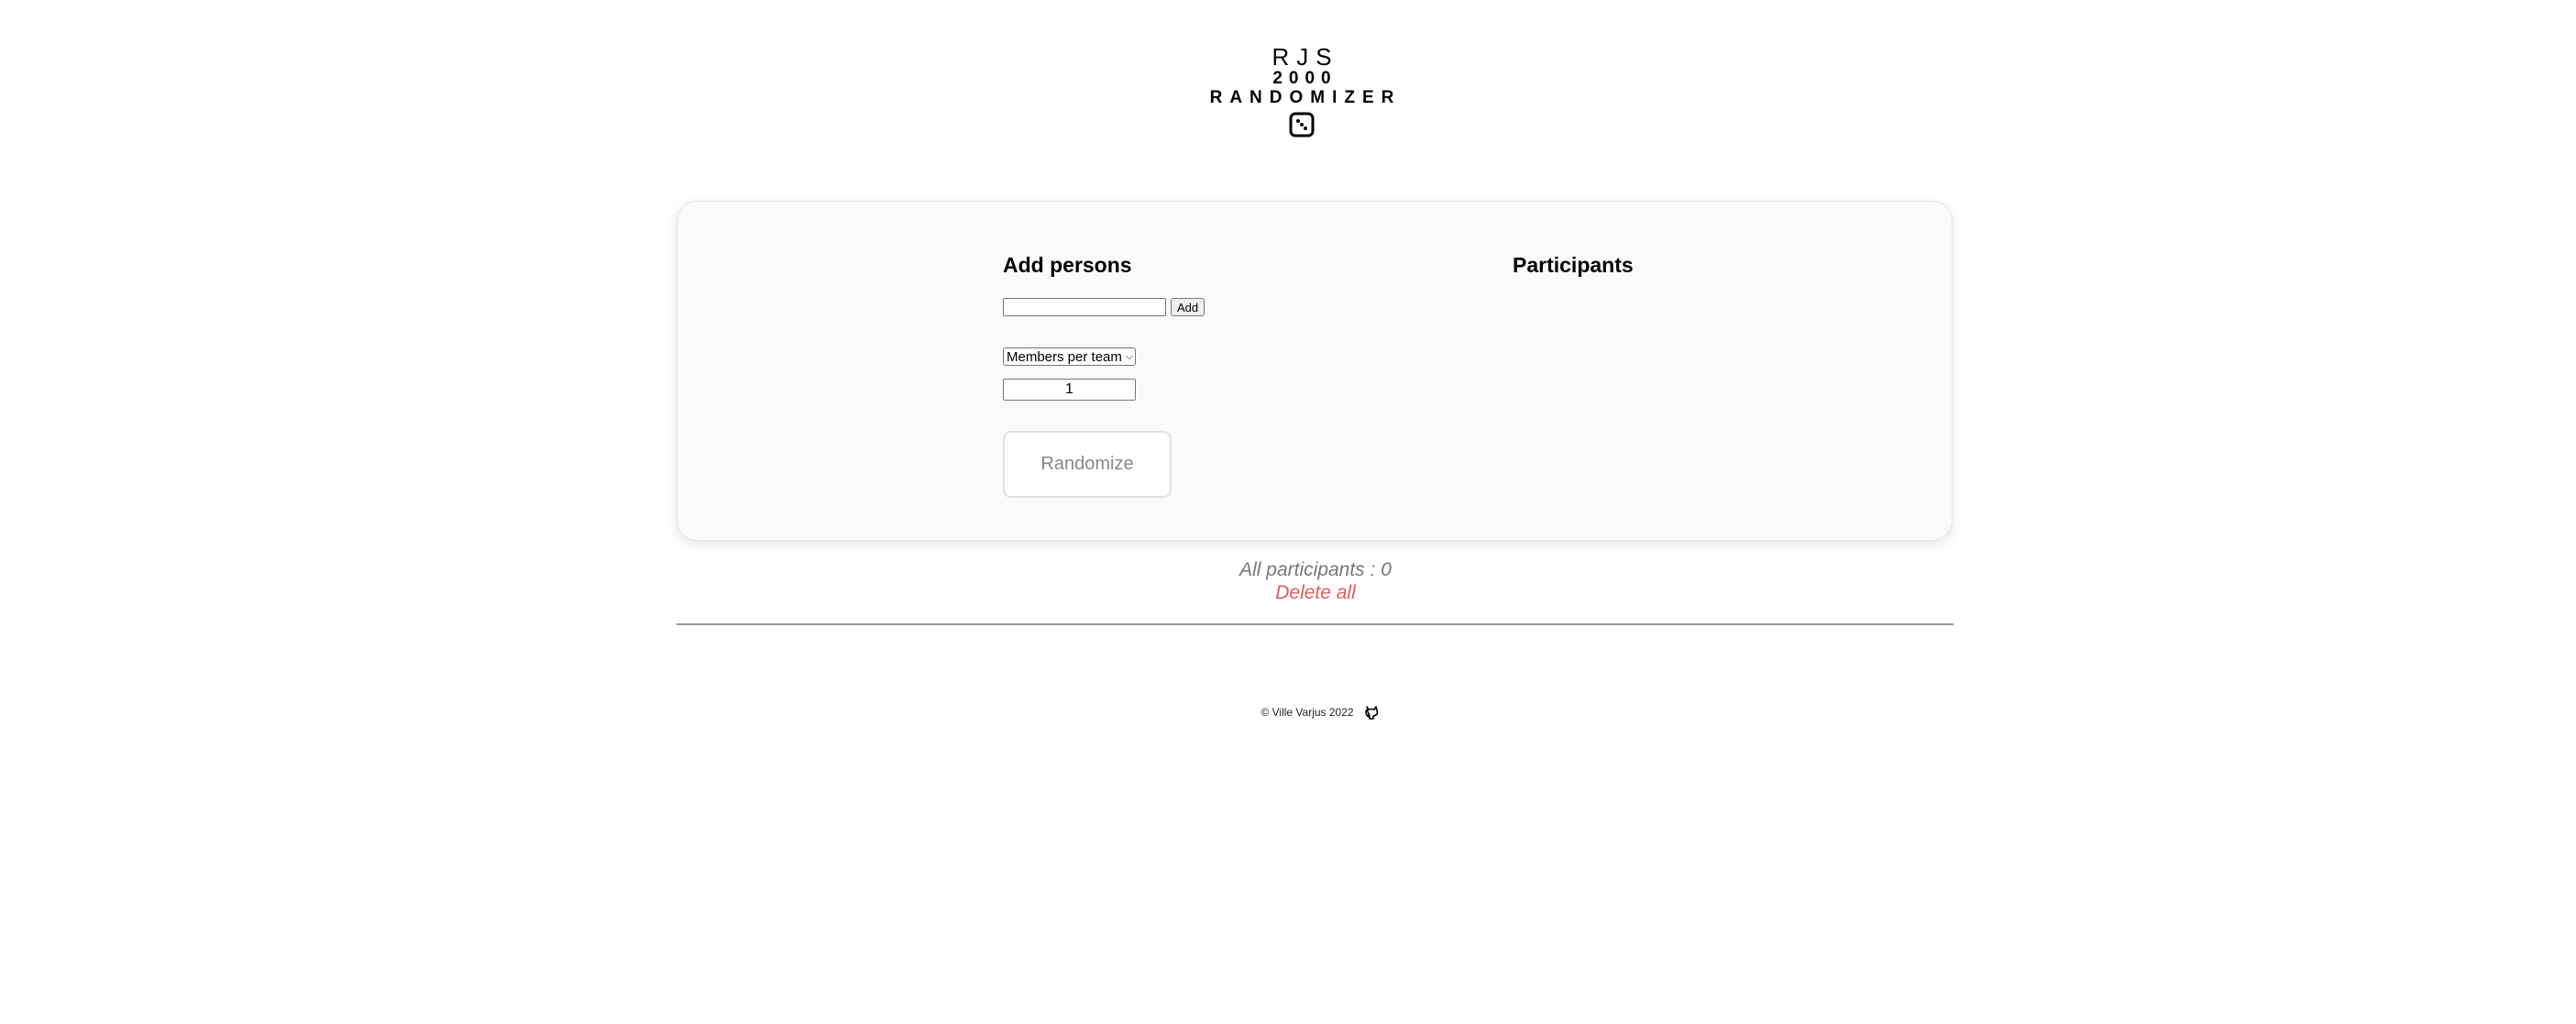  What do you see at coordinates (1188, 307) in the screenshot?
I see `add-button: Add` at bounding box center [1188, 307].